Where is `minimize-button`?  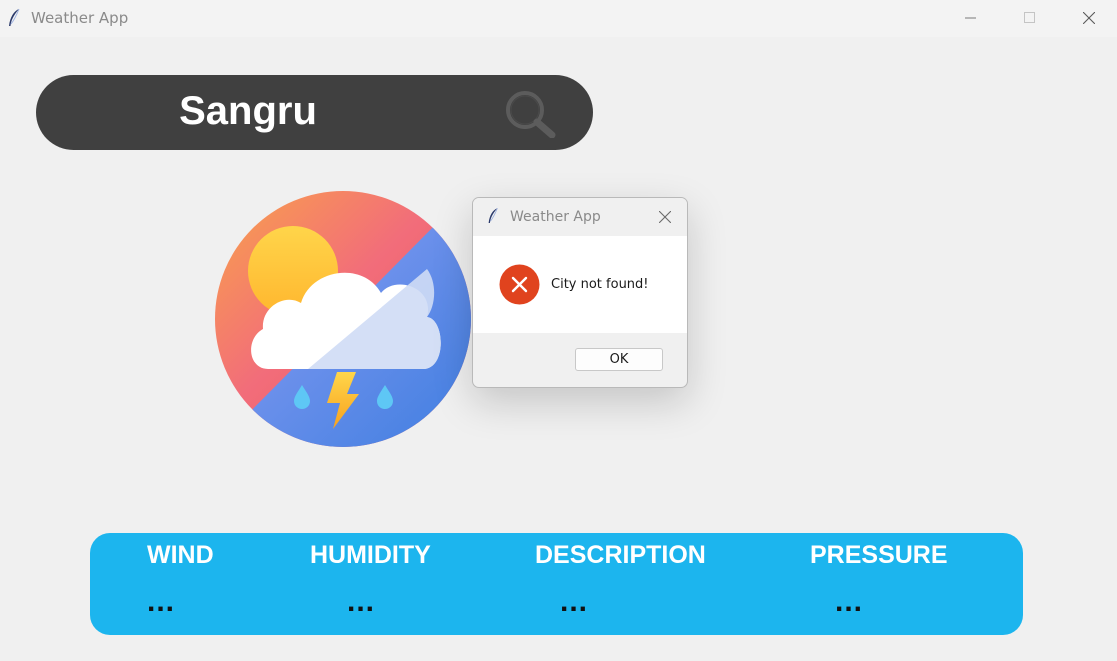 minimize-button is located at coordinates (971, 18).